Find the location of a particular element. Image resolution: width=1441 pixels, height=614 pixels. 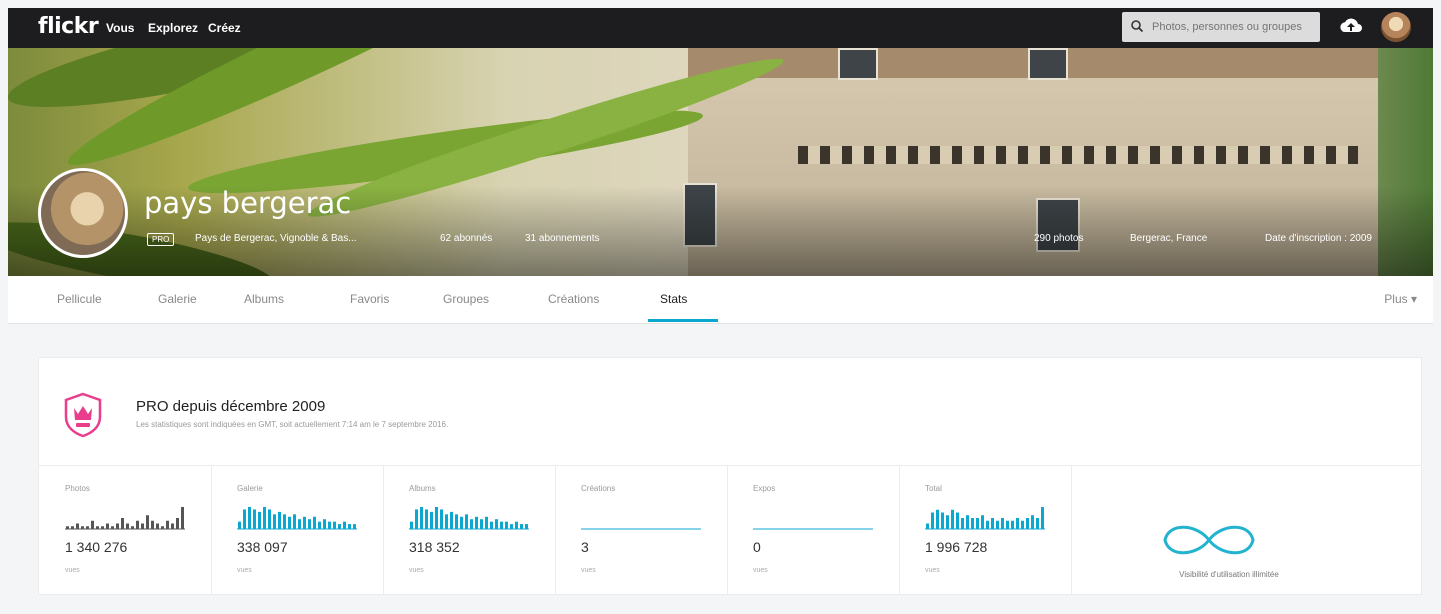

stat-value: 338 097 is located at coordinates (262, 547).